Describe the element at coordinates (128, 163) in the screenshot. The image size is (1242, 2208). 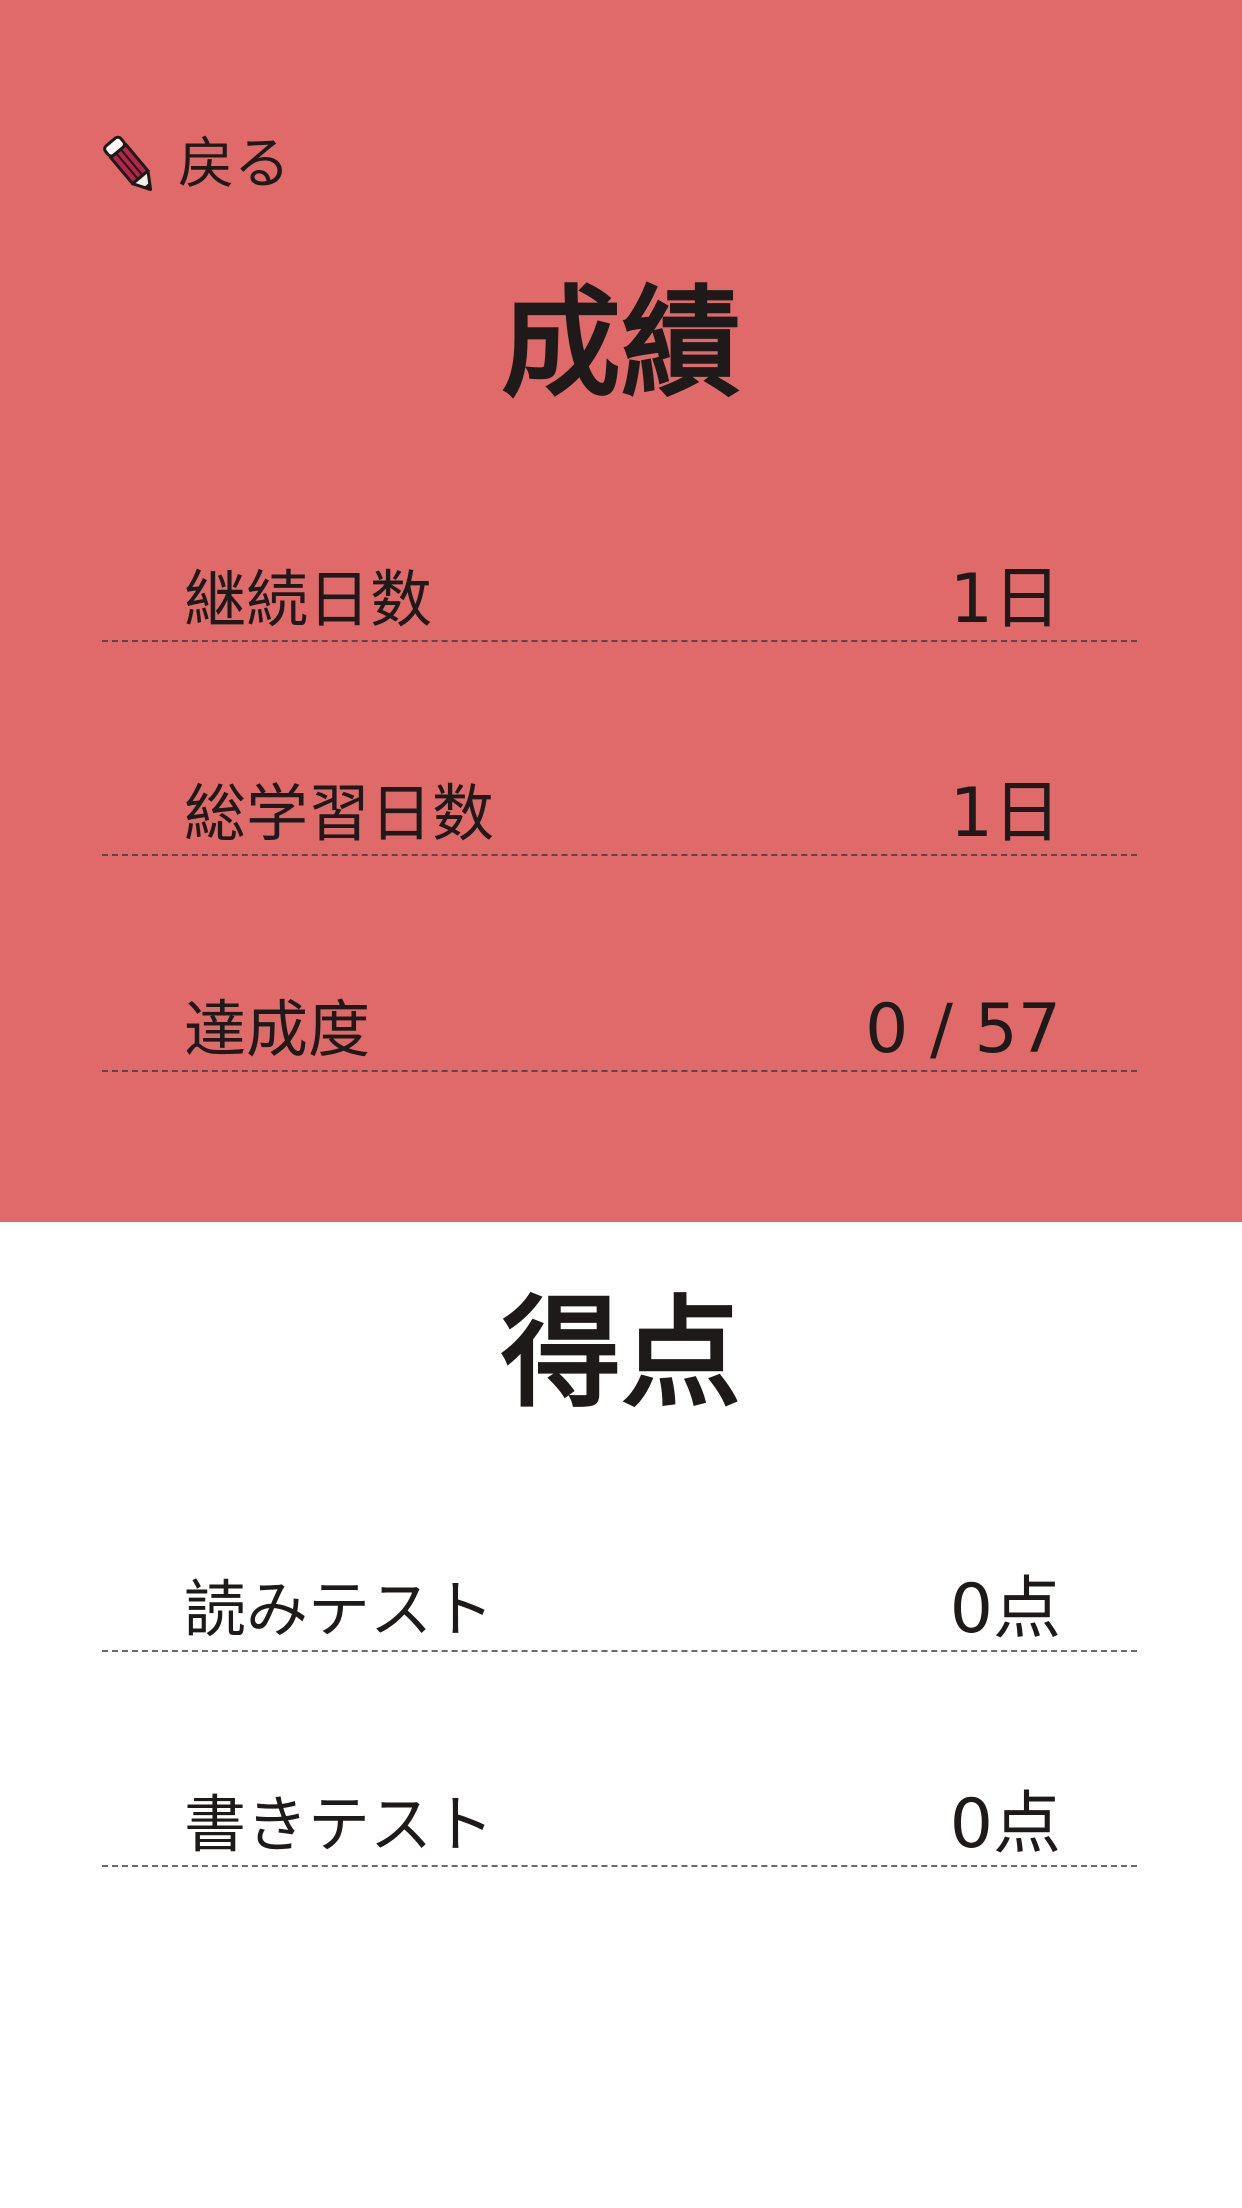
I see `pencil-icon` at that location.